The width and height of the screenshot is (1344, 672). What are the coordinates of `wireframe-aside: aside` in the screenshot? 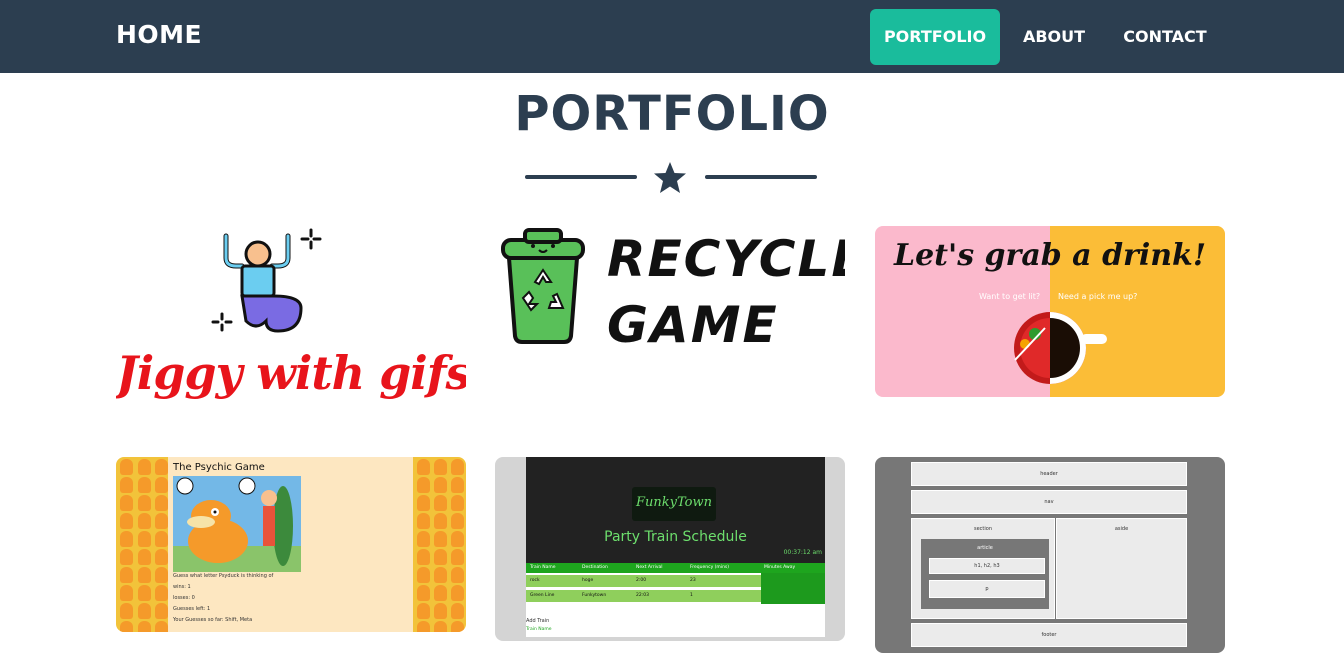 It's located at (1121, 568).